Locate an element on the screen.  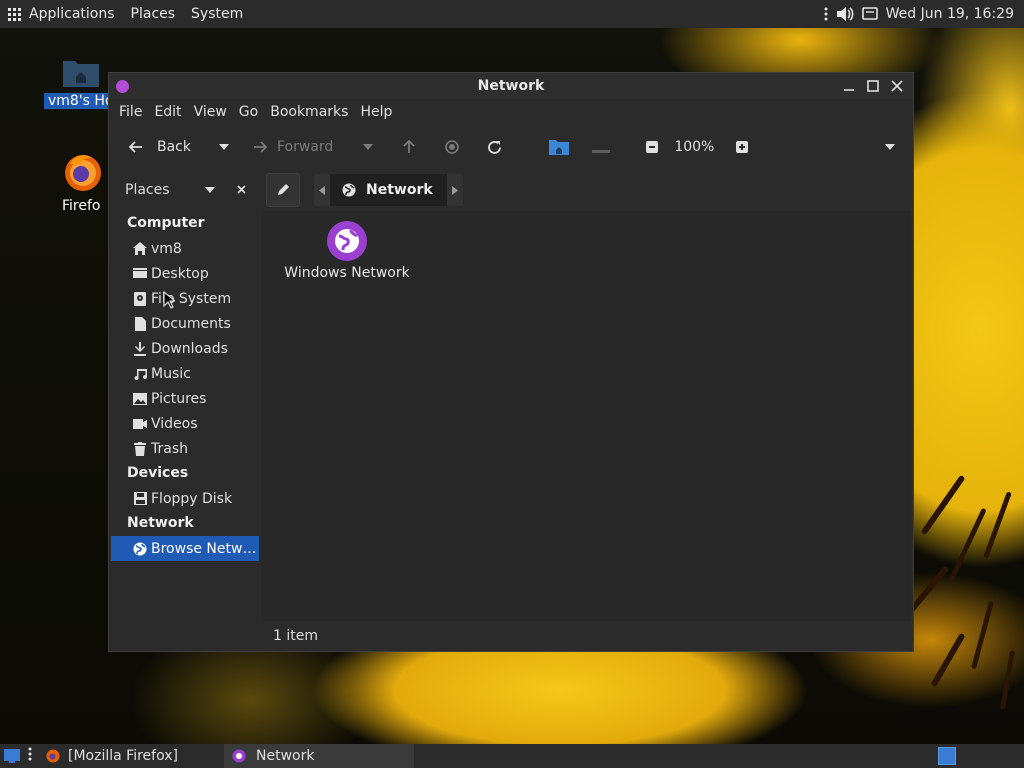
image-icon is located at coordinates (140, 399).